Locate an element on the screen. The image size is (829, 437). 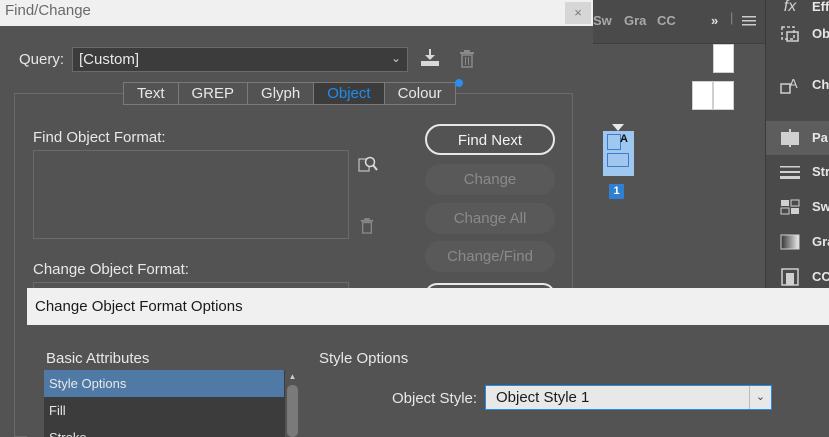
effects-icon: fx is located at coordinates (790, 7).